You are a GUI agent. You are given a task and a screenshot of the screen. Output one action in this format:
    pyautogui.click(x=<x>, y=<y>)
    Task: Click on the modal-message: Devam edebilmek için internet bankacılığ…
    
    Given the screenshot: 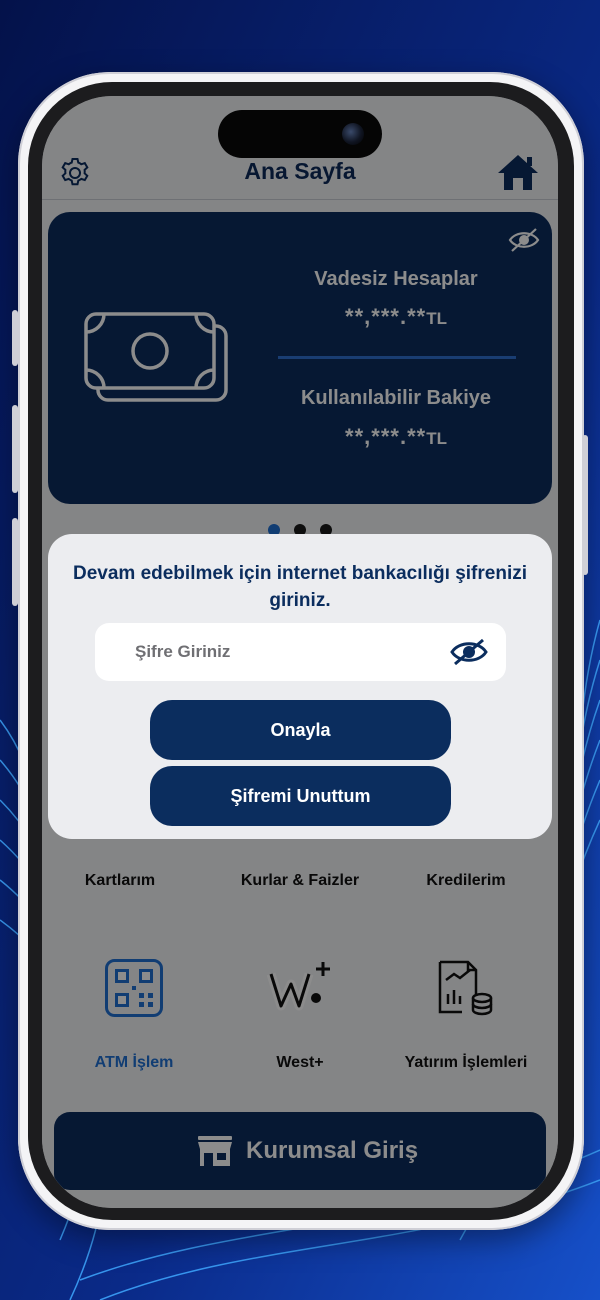 What is the action you would take?
    pyautogui.click(x=300, y=587)
    